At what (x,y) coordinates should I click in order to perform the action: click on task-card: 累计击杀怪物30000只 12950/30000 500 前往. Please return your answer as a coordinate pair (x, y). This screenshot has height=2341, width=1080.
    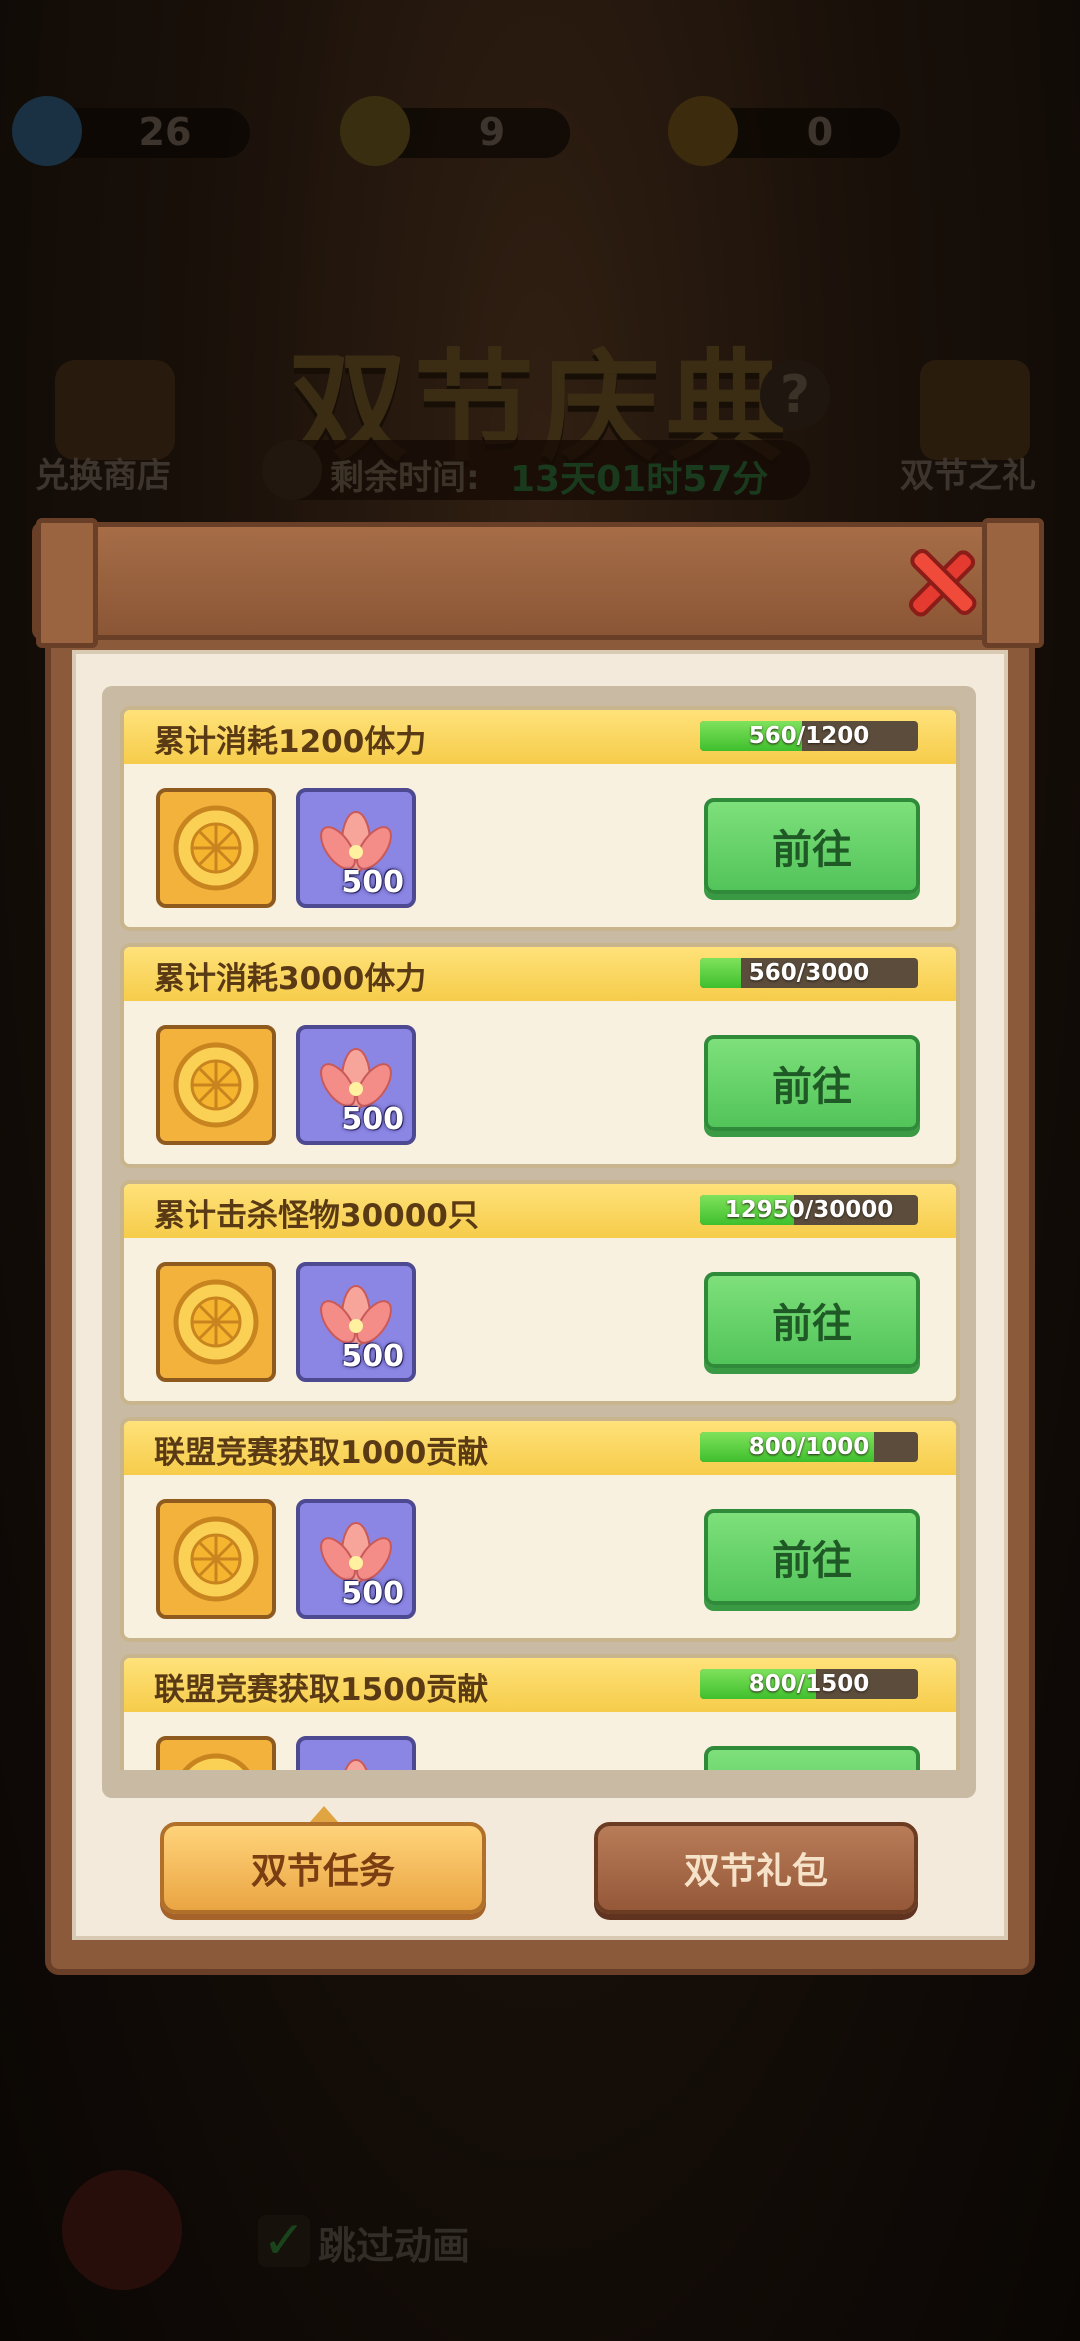
    Looking at the image, I should click on (540, 1292).